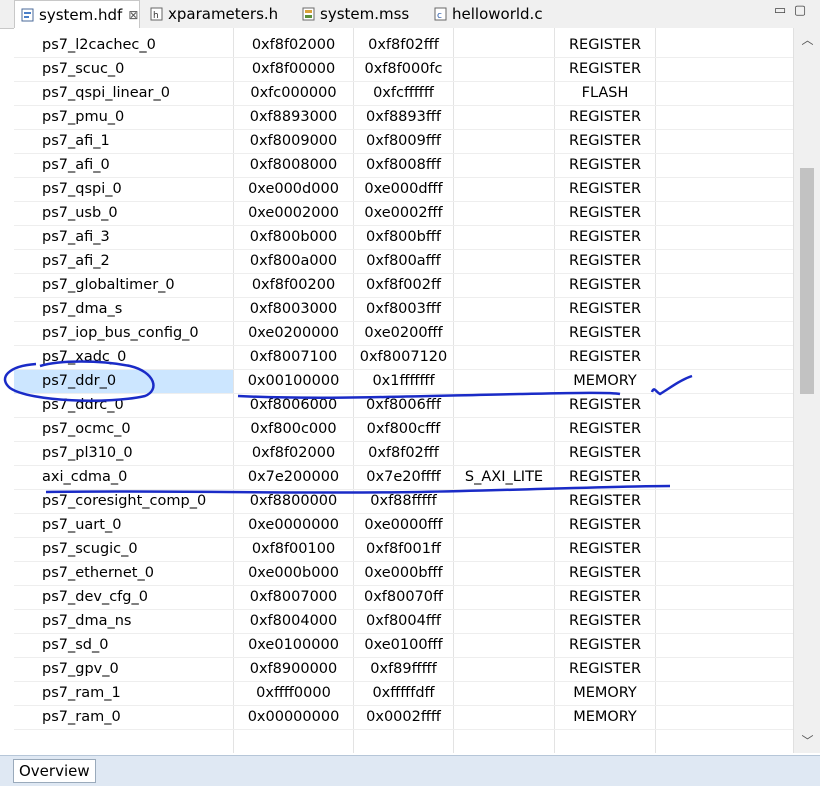 The image size is (820, 786). What do you see at coordinates (403, 261) in the screenshot?
I see `high-address-cell: 0xf800afff` at bounding box center [403, 261].